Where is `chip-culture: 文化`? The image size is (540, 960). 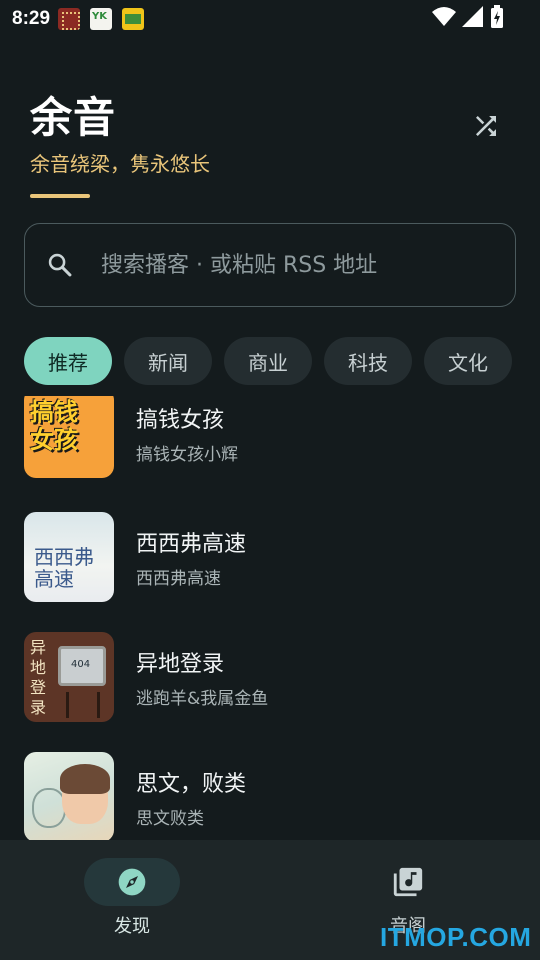
chip-culture: 文化 is located at coordinates (468, 361).